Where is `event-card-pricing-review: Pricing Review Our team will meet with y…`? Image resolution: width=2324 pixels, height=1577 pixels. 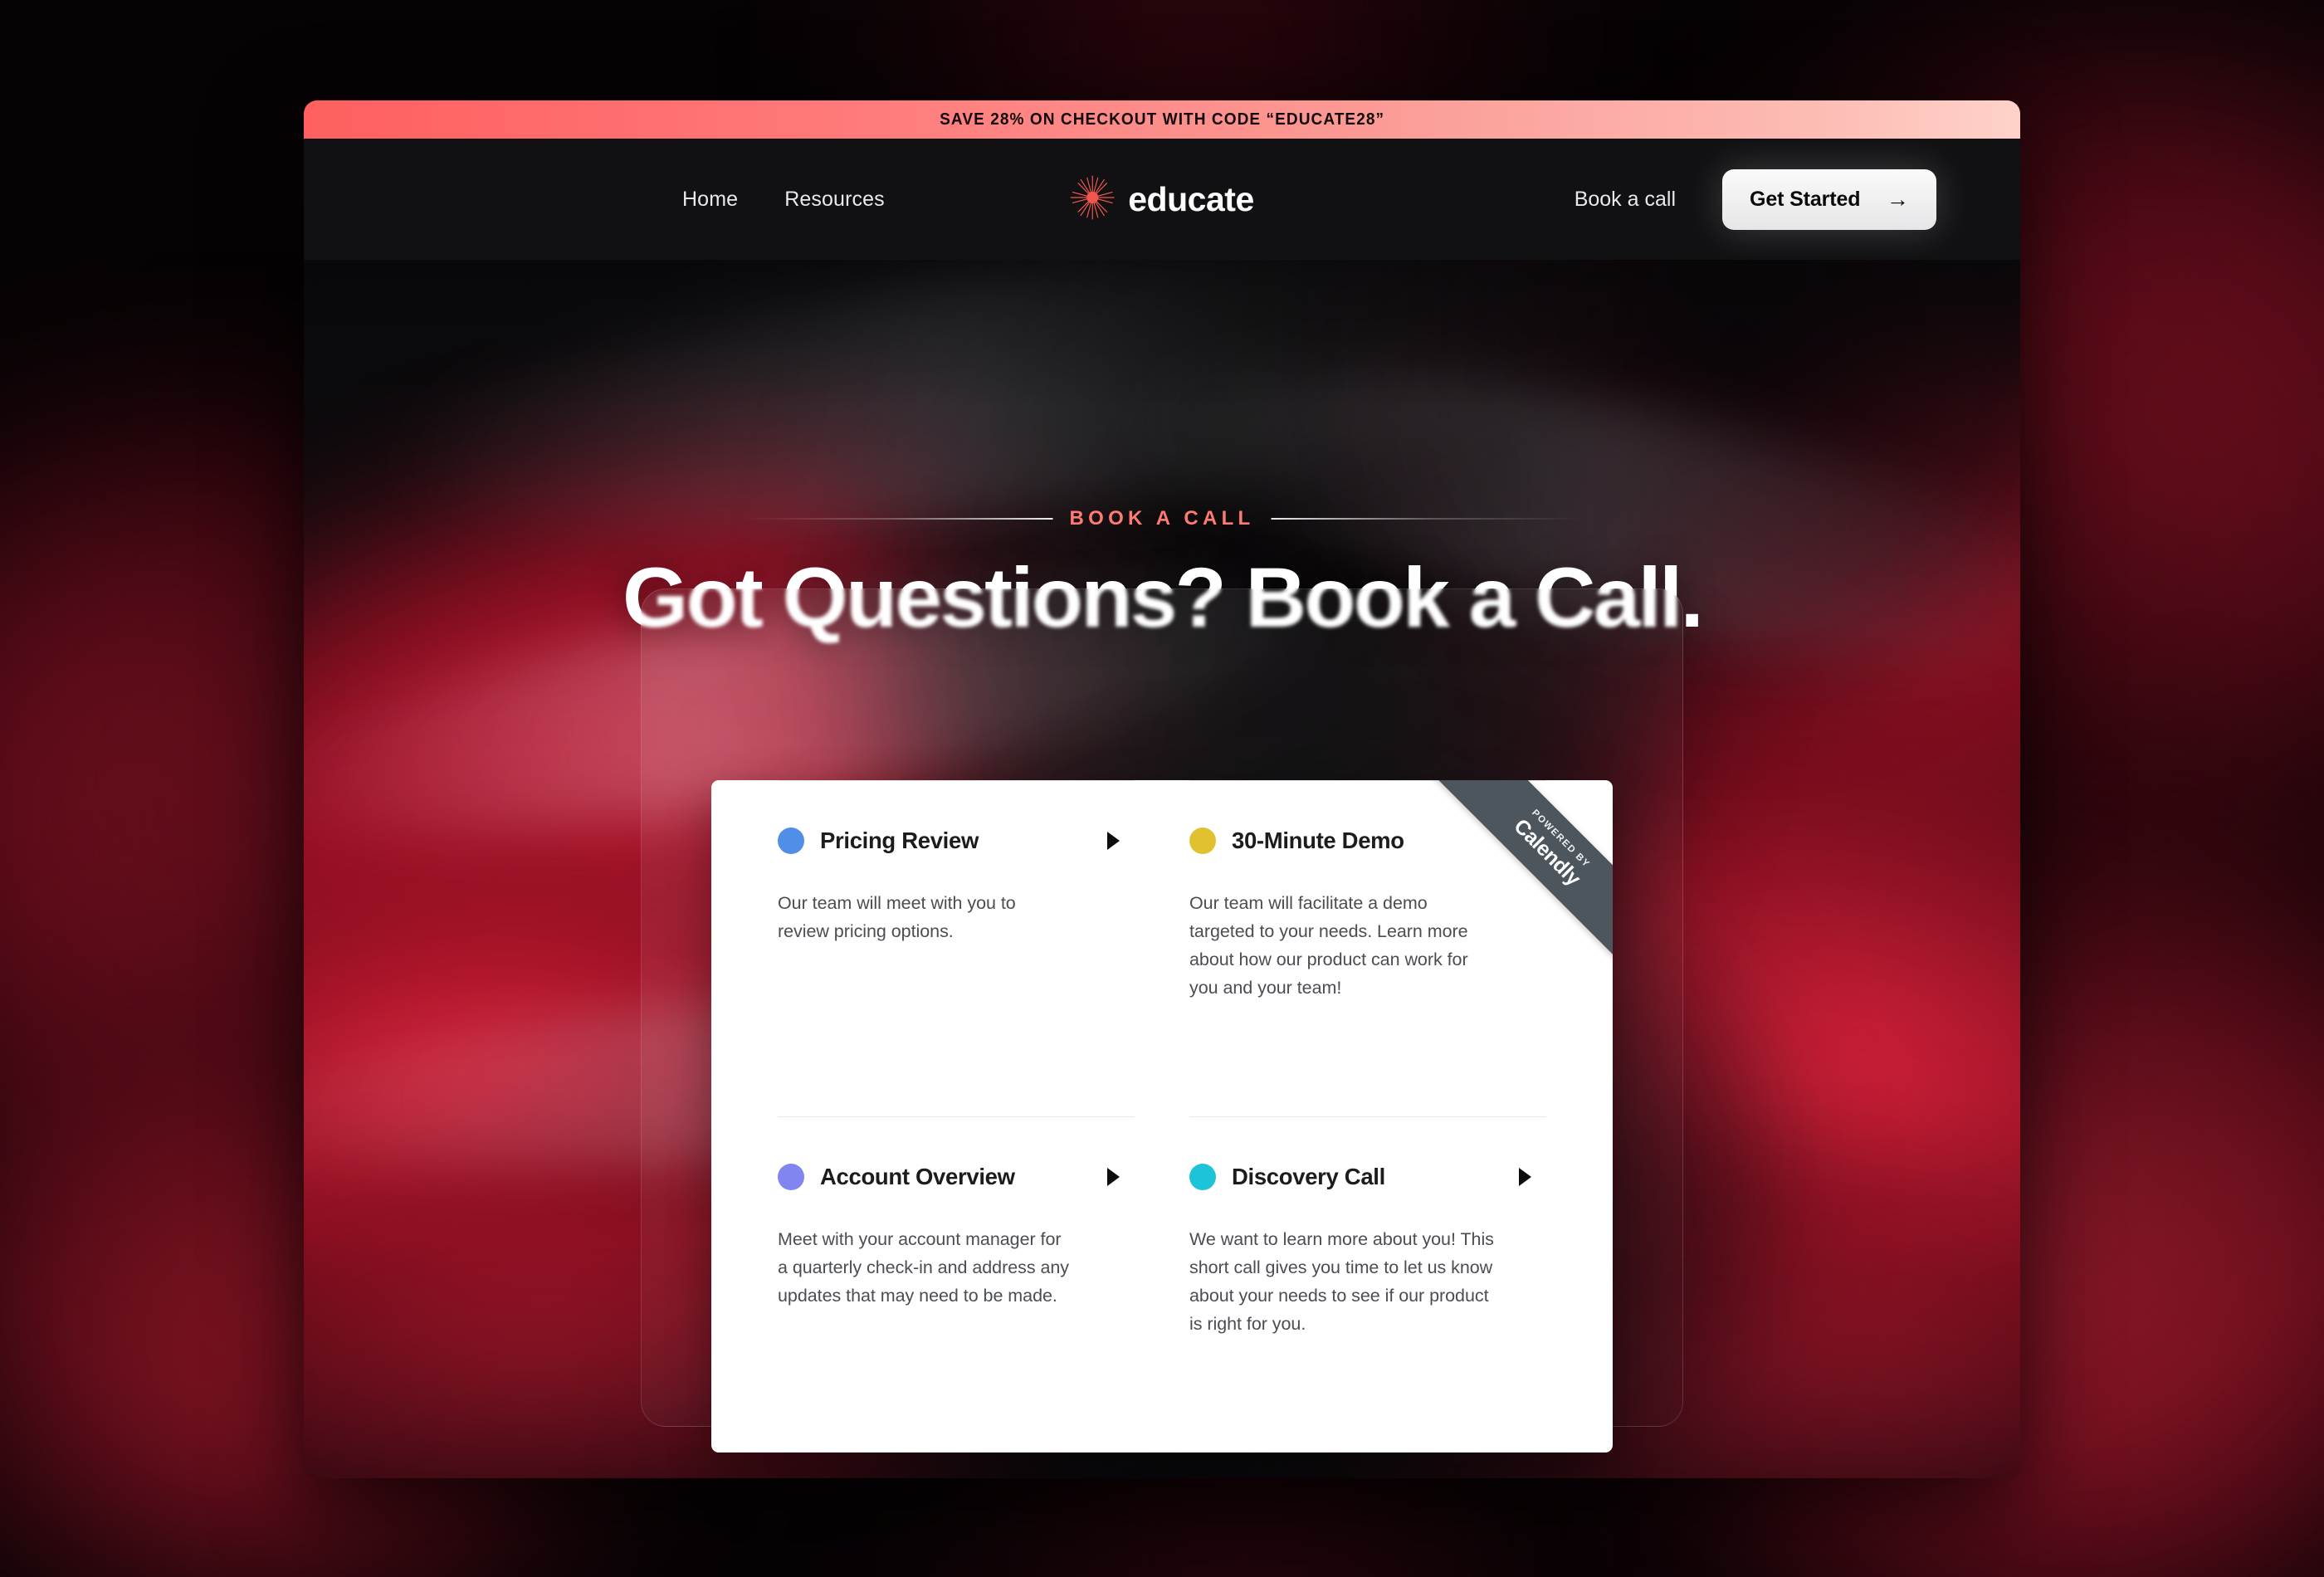 event-card-pricing-review: Pricing Review Our team will meet with y… is located at coordinates (957, 948).